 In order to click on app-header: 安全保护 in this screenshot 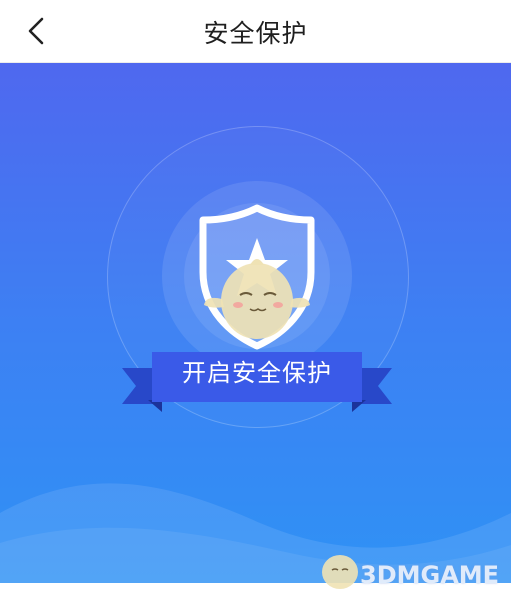, I will do `click(255, 31)`.